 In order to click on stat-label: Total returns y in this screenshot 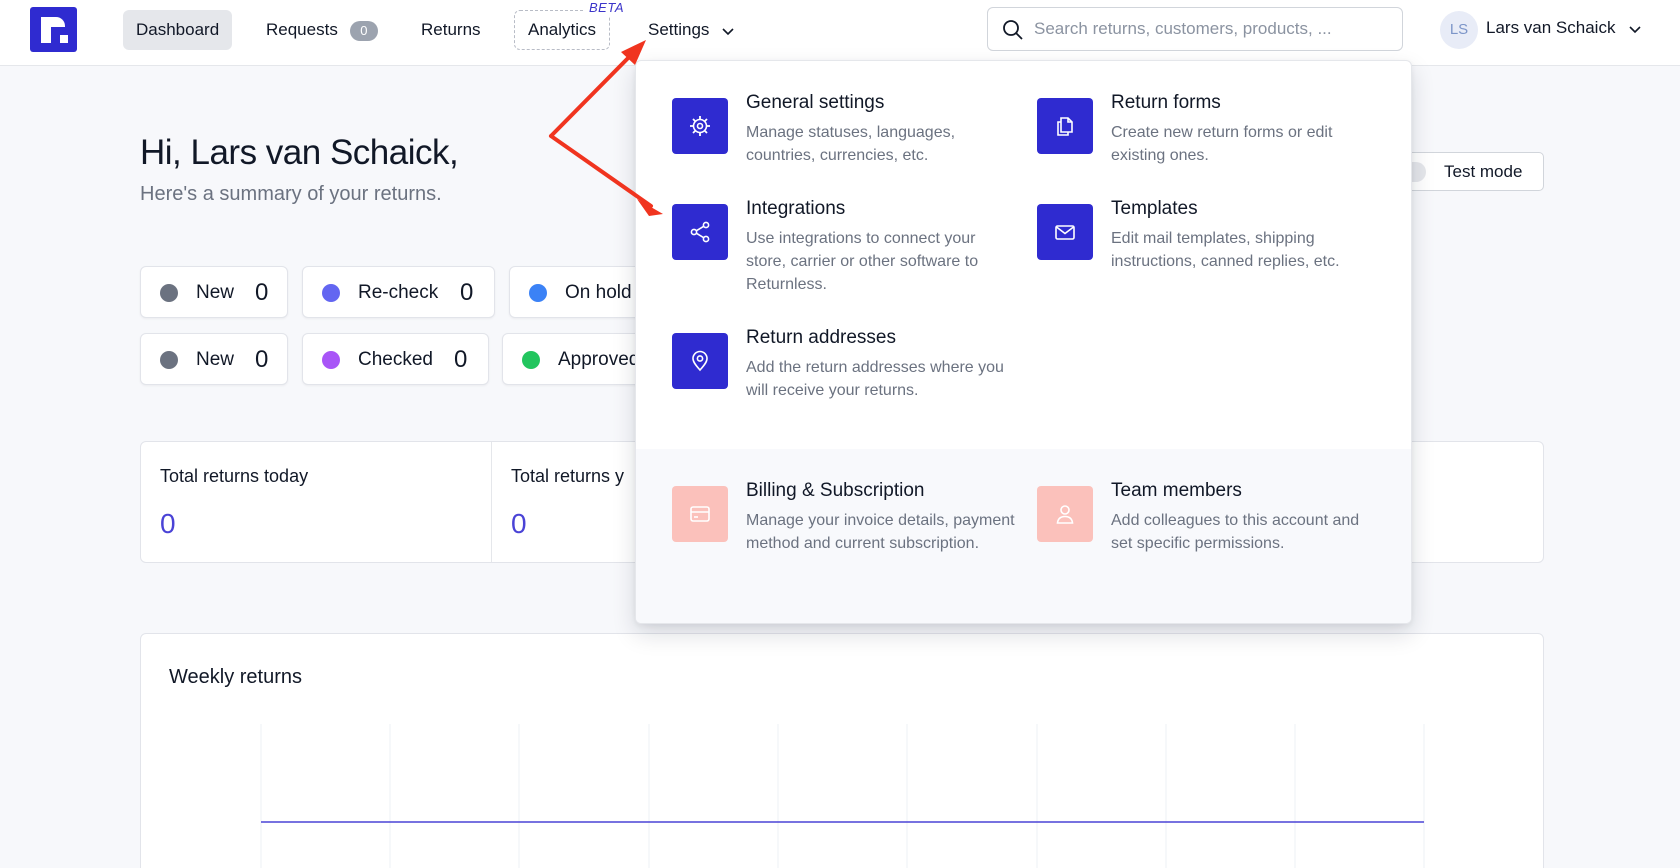, I will do `click(568, 476)`.